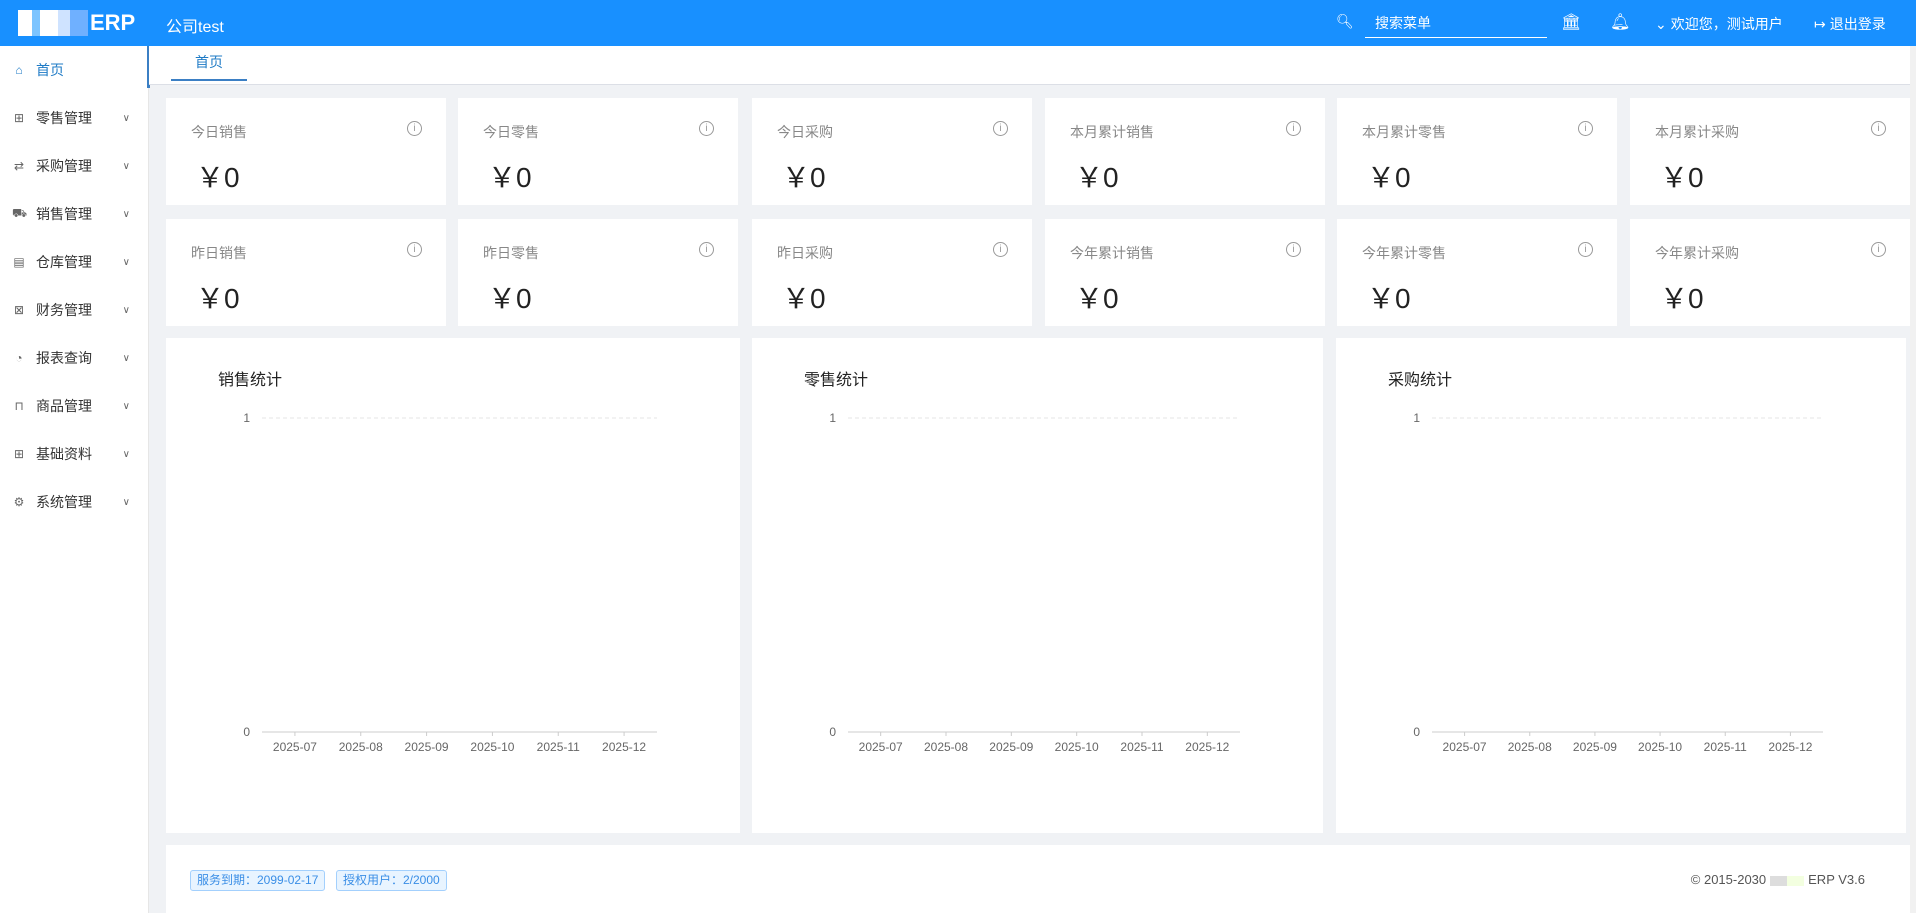 Image resolution: width=1916 pixels, height=913 pixels. I want to click on stat-card: 今年累计采购 i ￥0, so click(1770, 272).